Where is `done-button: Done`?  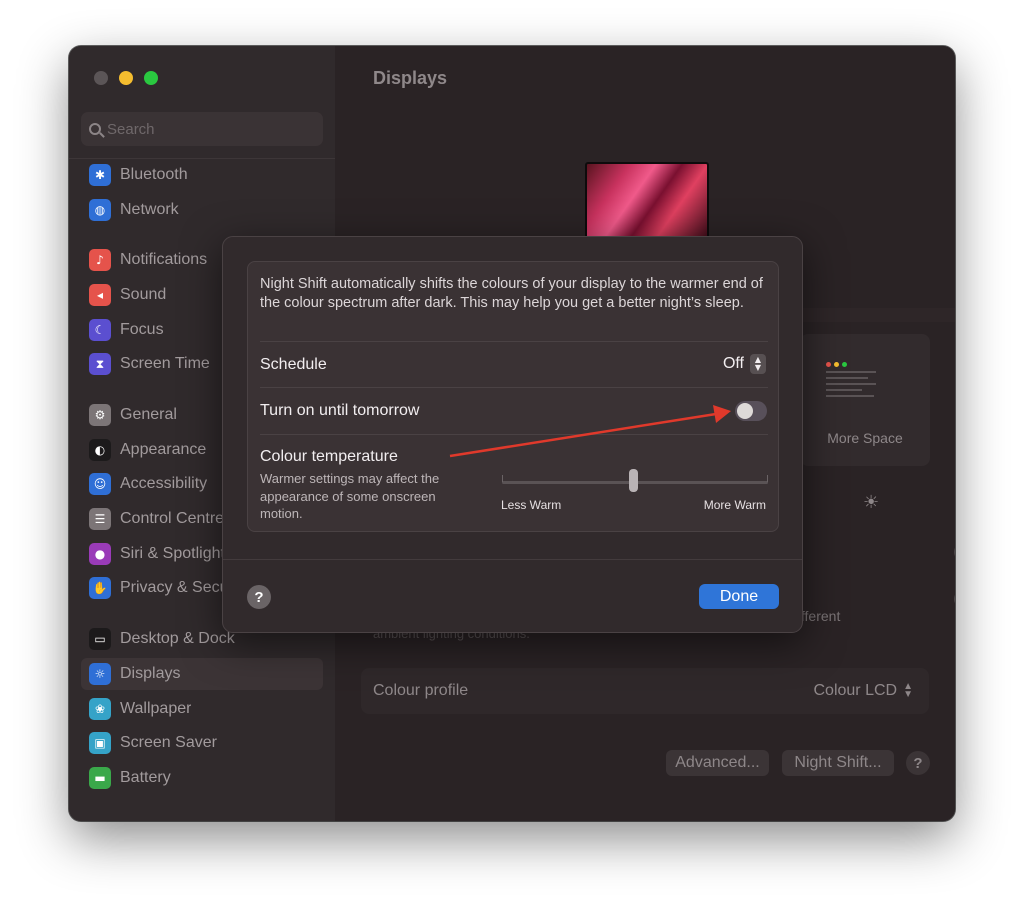
done-button: Done is located at coordinates (739, 596).